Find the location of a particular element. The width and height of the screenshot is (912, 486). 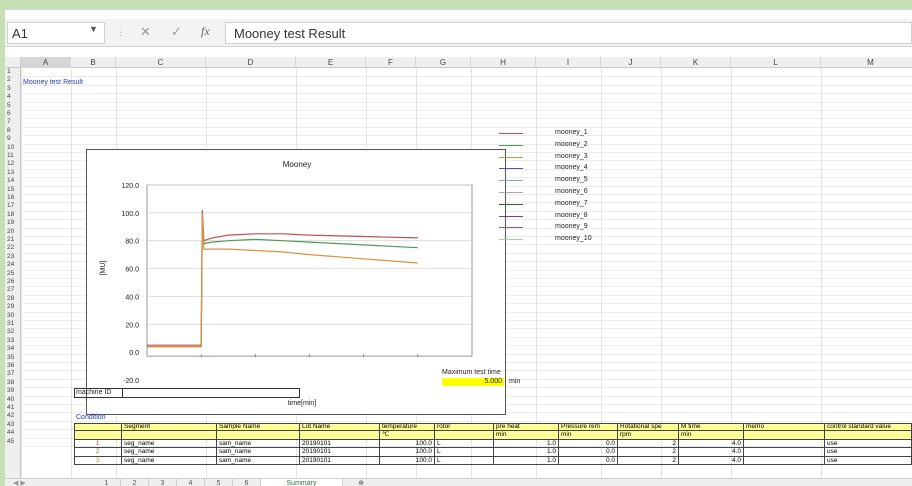

tab-scroll-icon: ◀ ▶ is located at coordinates (19, 482).